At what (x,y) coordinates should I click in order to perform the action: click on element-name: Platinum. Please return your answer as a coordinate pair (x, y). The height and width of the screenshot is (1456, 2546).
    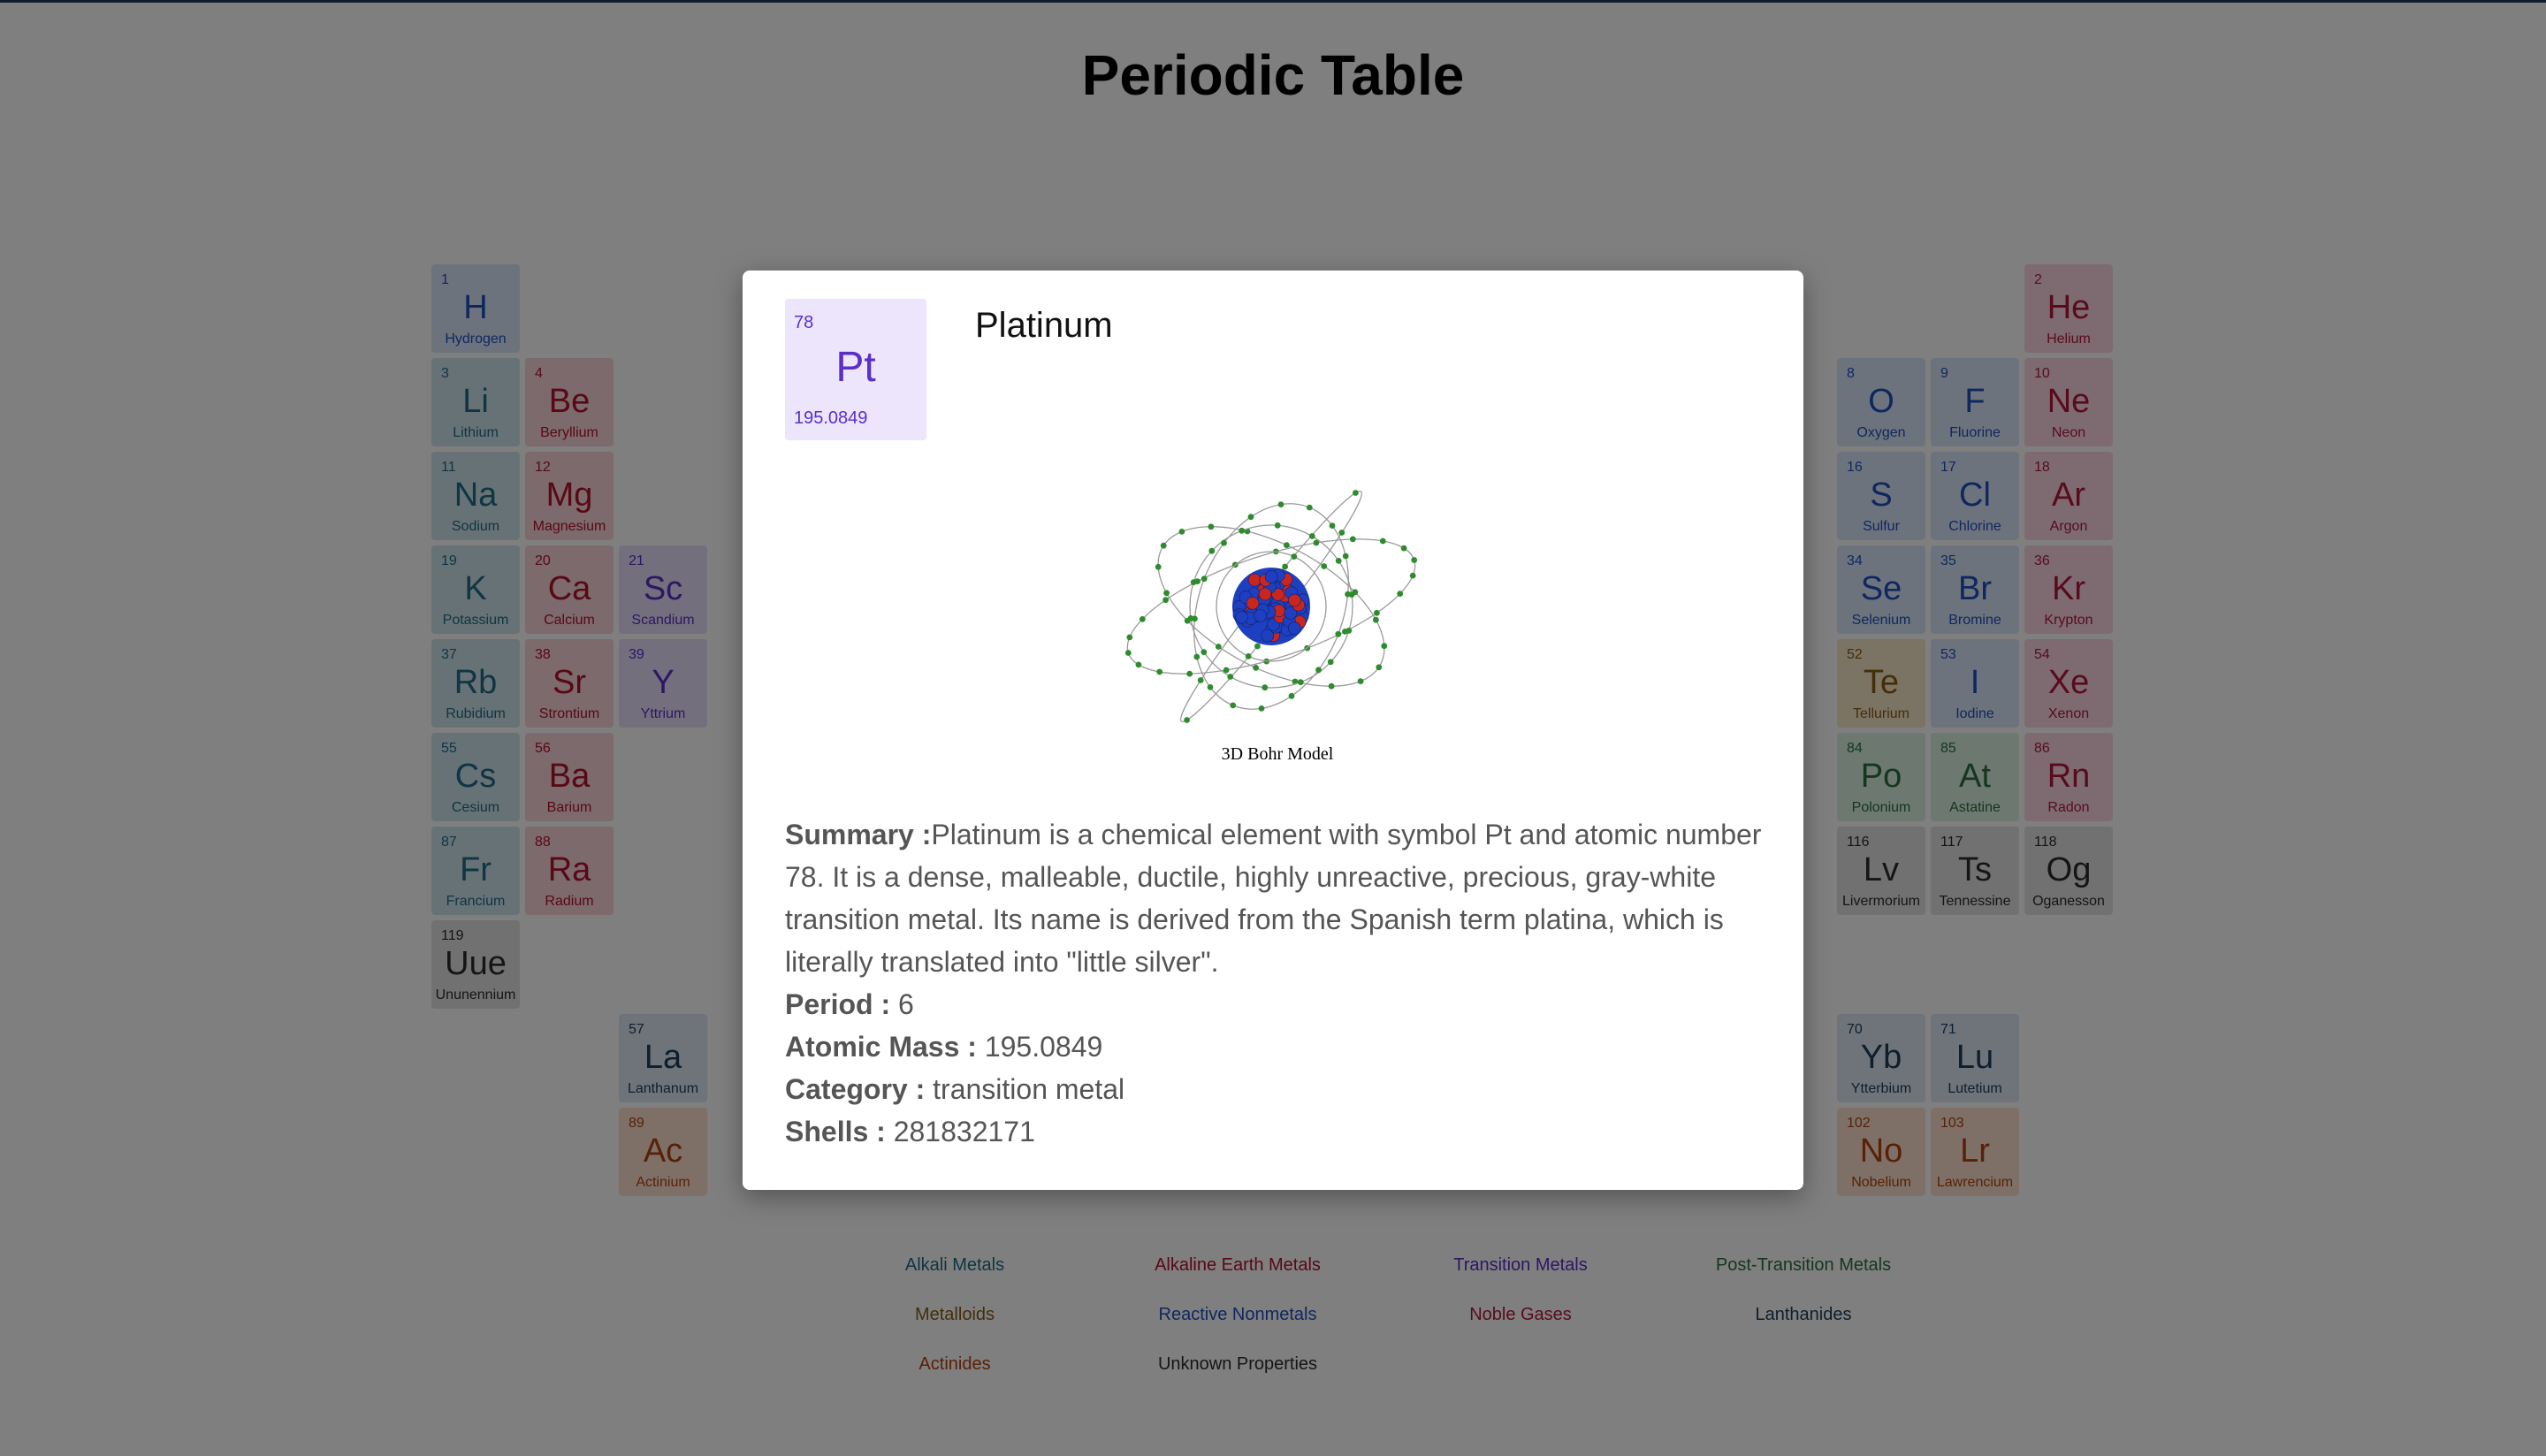
    Looking at the image, I should click on (1044, 325).